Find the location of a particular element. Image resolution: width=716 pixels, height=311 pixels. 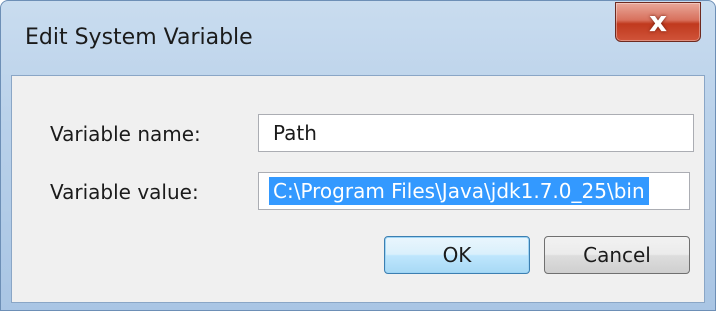

close-icon: x is located at coordinates (658, 21).